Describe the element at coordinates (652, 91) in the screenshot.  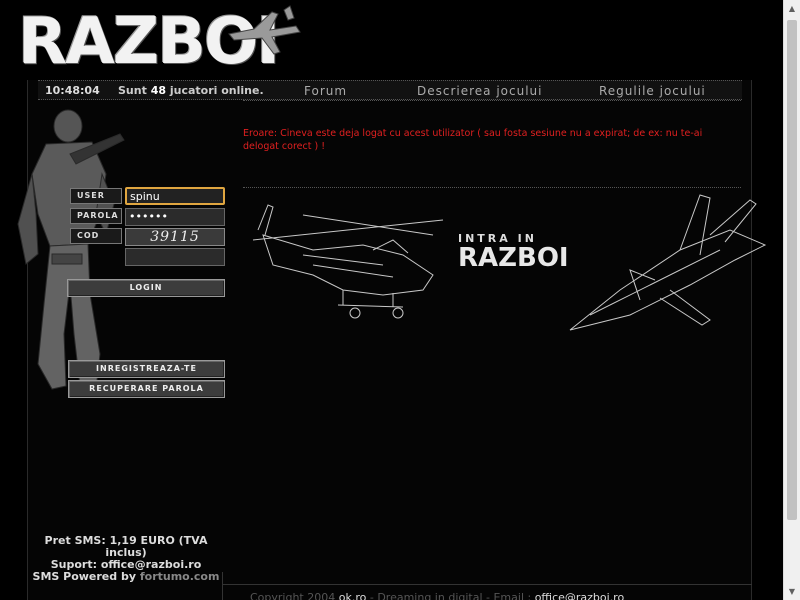
I see `nav-game-rules: Regulile jocului` at that location.